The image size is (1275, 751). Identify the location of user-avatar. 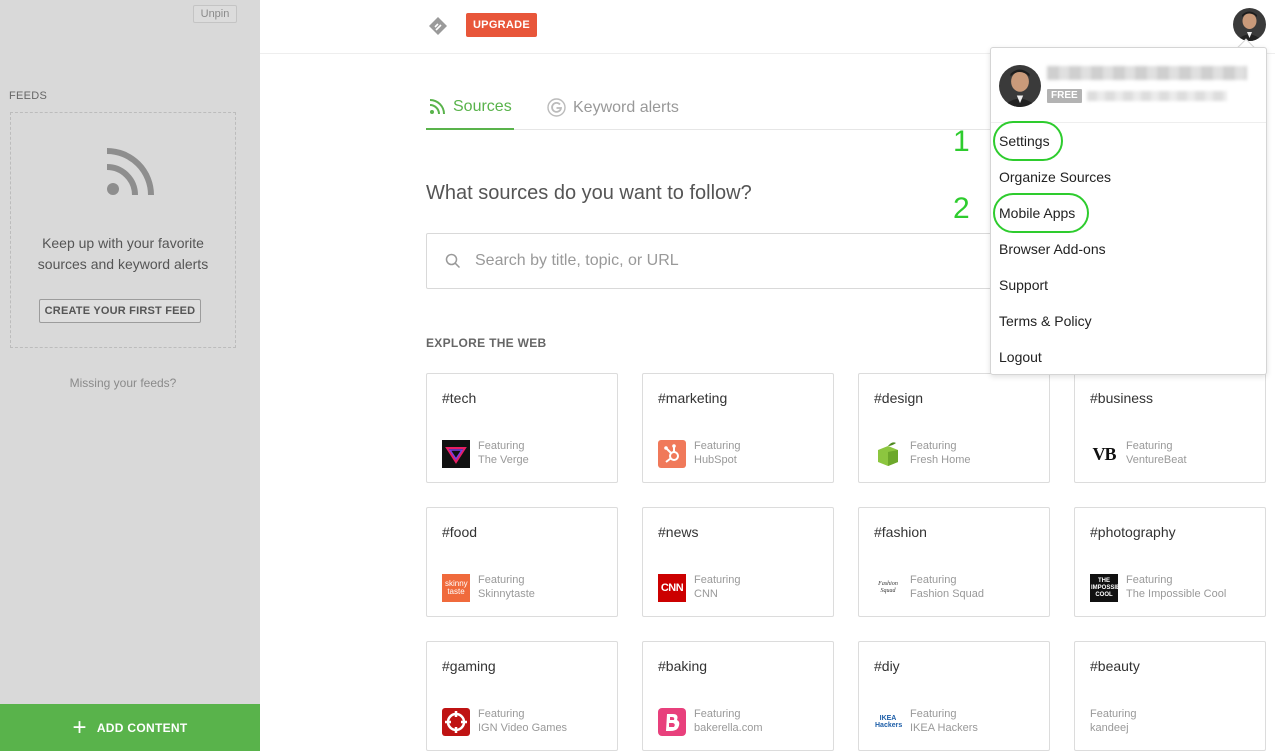
(1249, 24).